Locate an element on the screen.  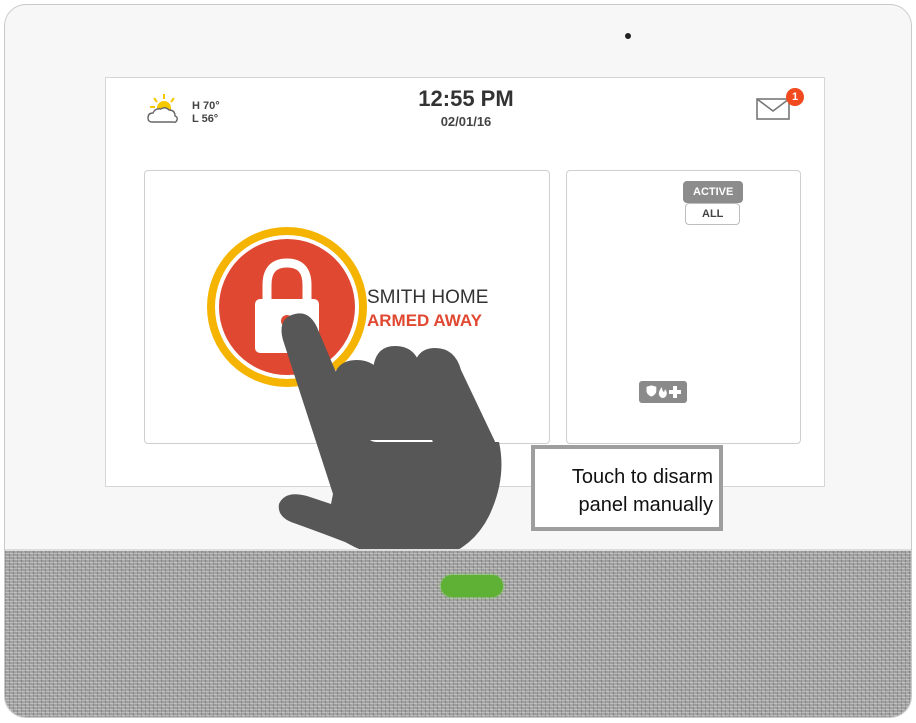
pointing-hand-illustration is located at coordinates (390, 437).